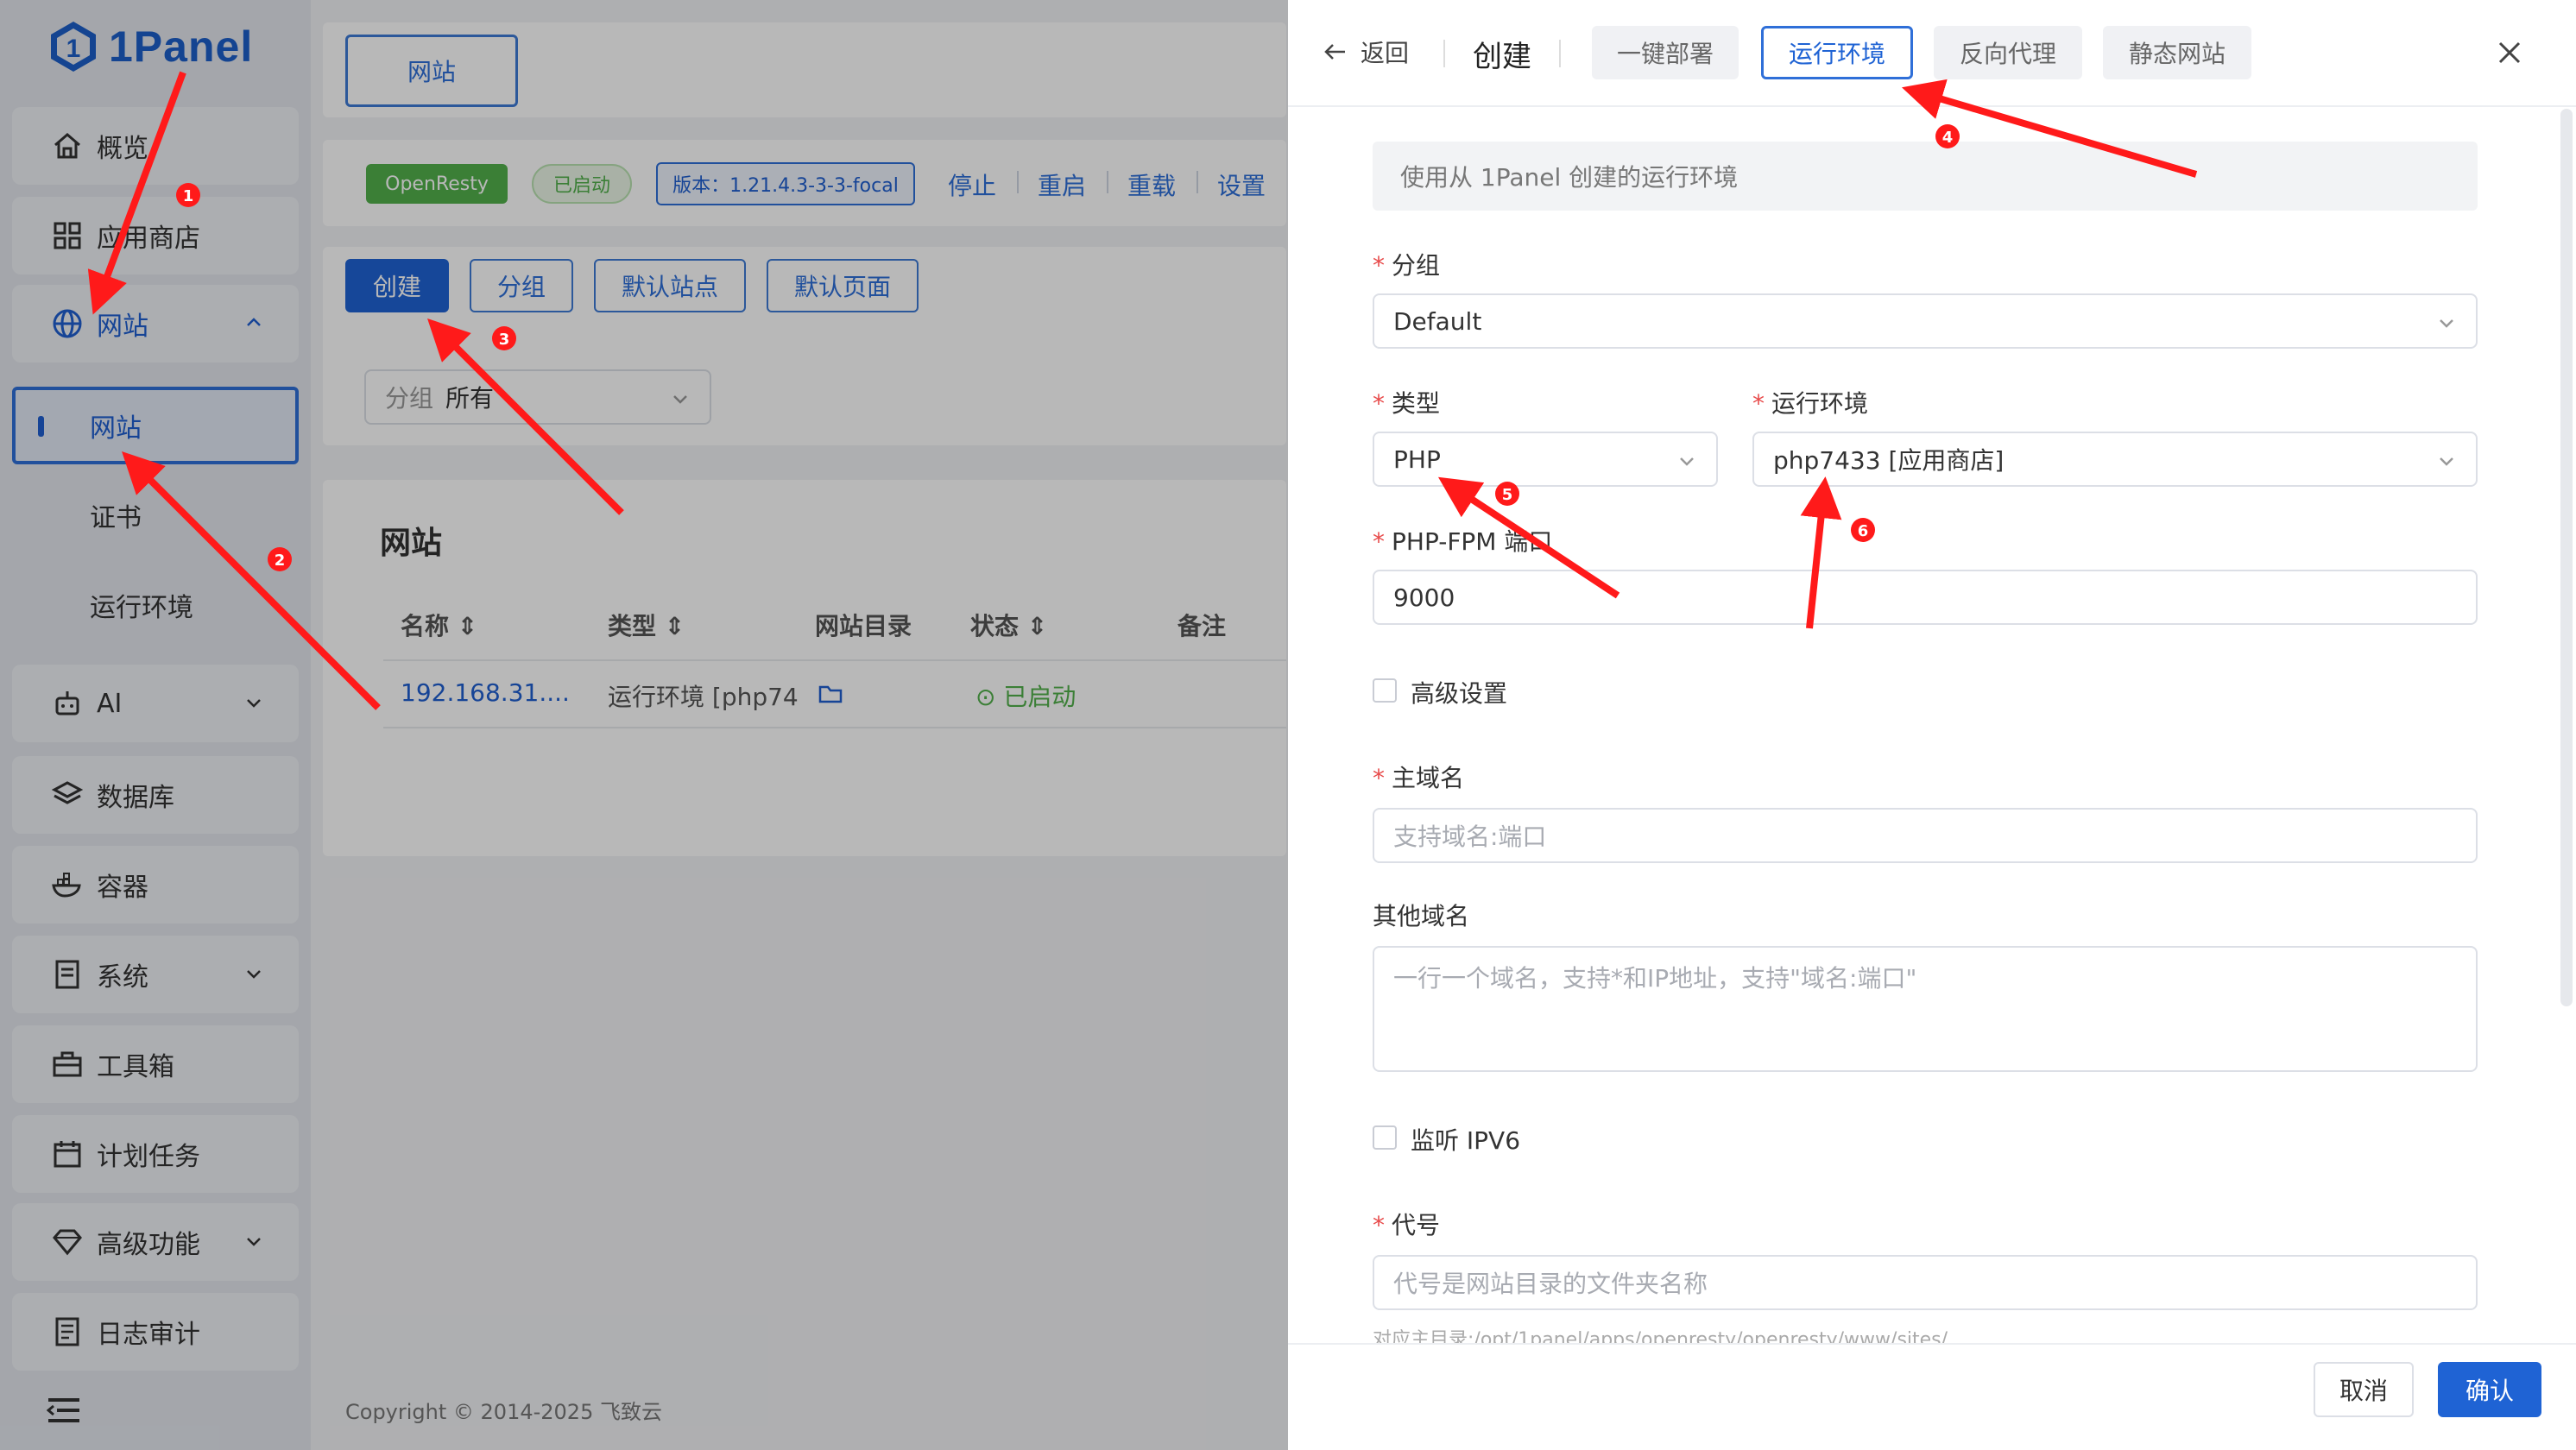  I want to click on back-button: 返回, so click(1366, 52).